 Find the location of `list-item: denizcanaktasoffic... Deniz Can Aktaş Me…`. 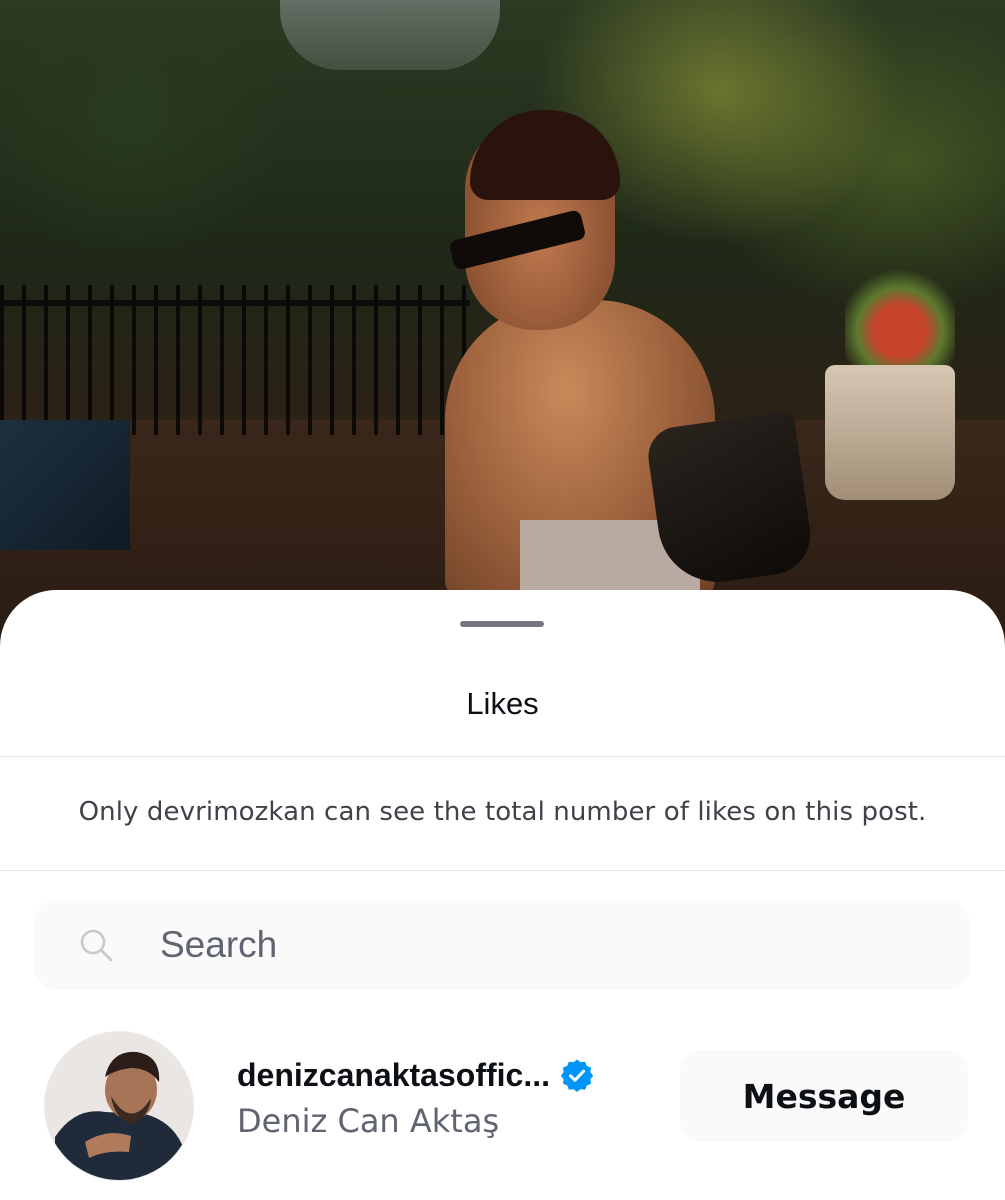

list-item: denizcanaktasoffic... Deniz Can Aktaş Me… is located at coordinates (502, 1100).